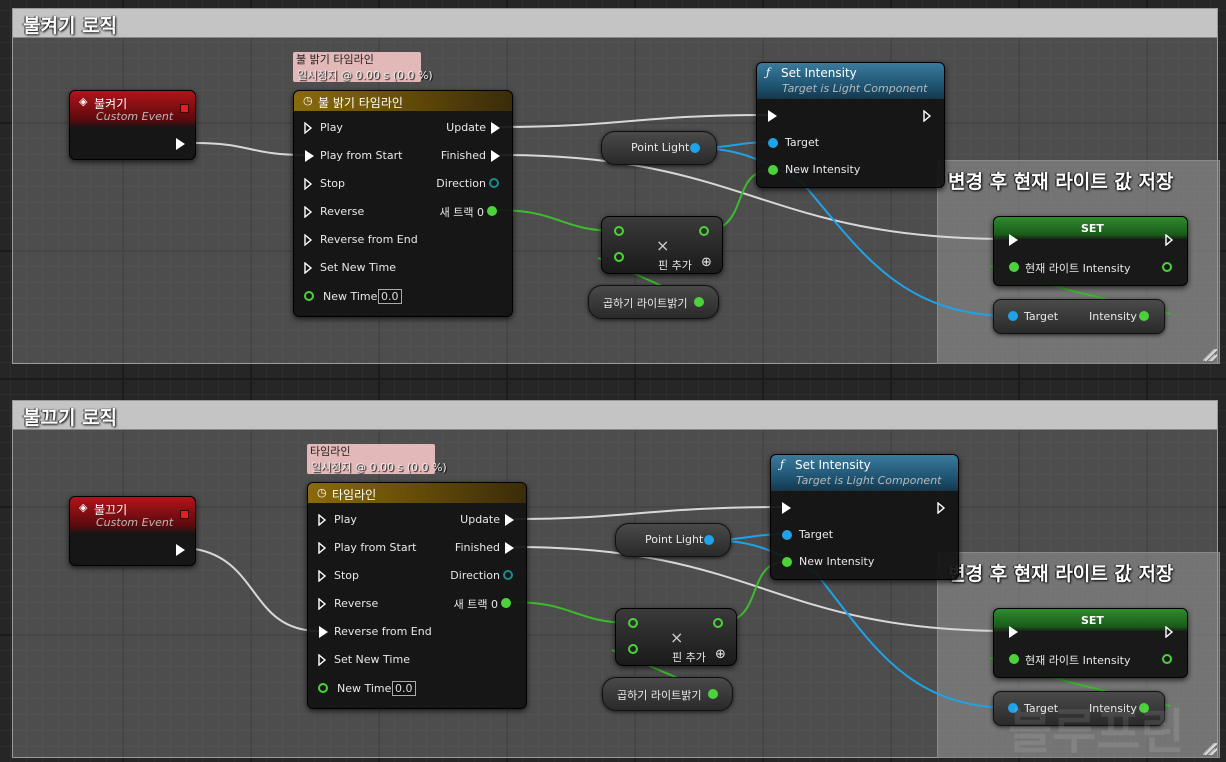 This screenshot has width=1226, height=762. Describe the element at coordinates (361, 155) in the screenshot. I see `pin-label-play-from-start: Play from Start` at that location.